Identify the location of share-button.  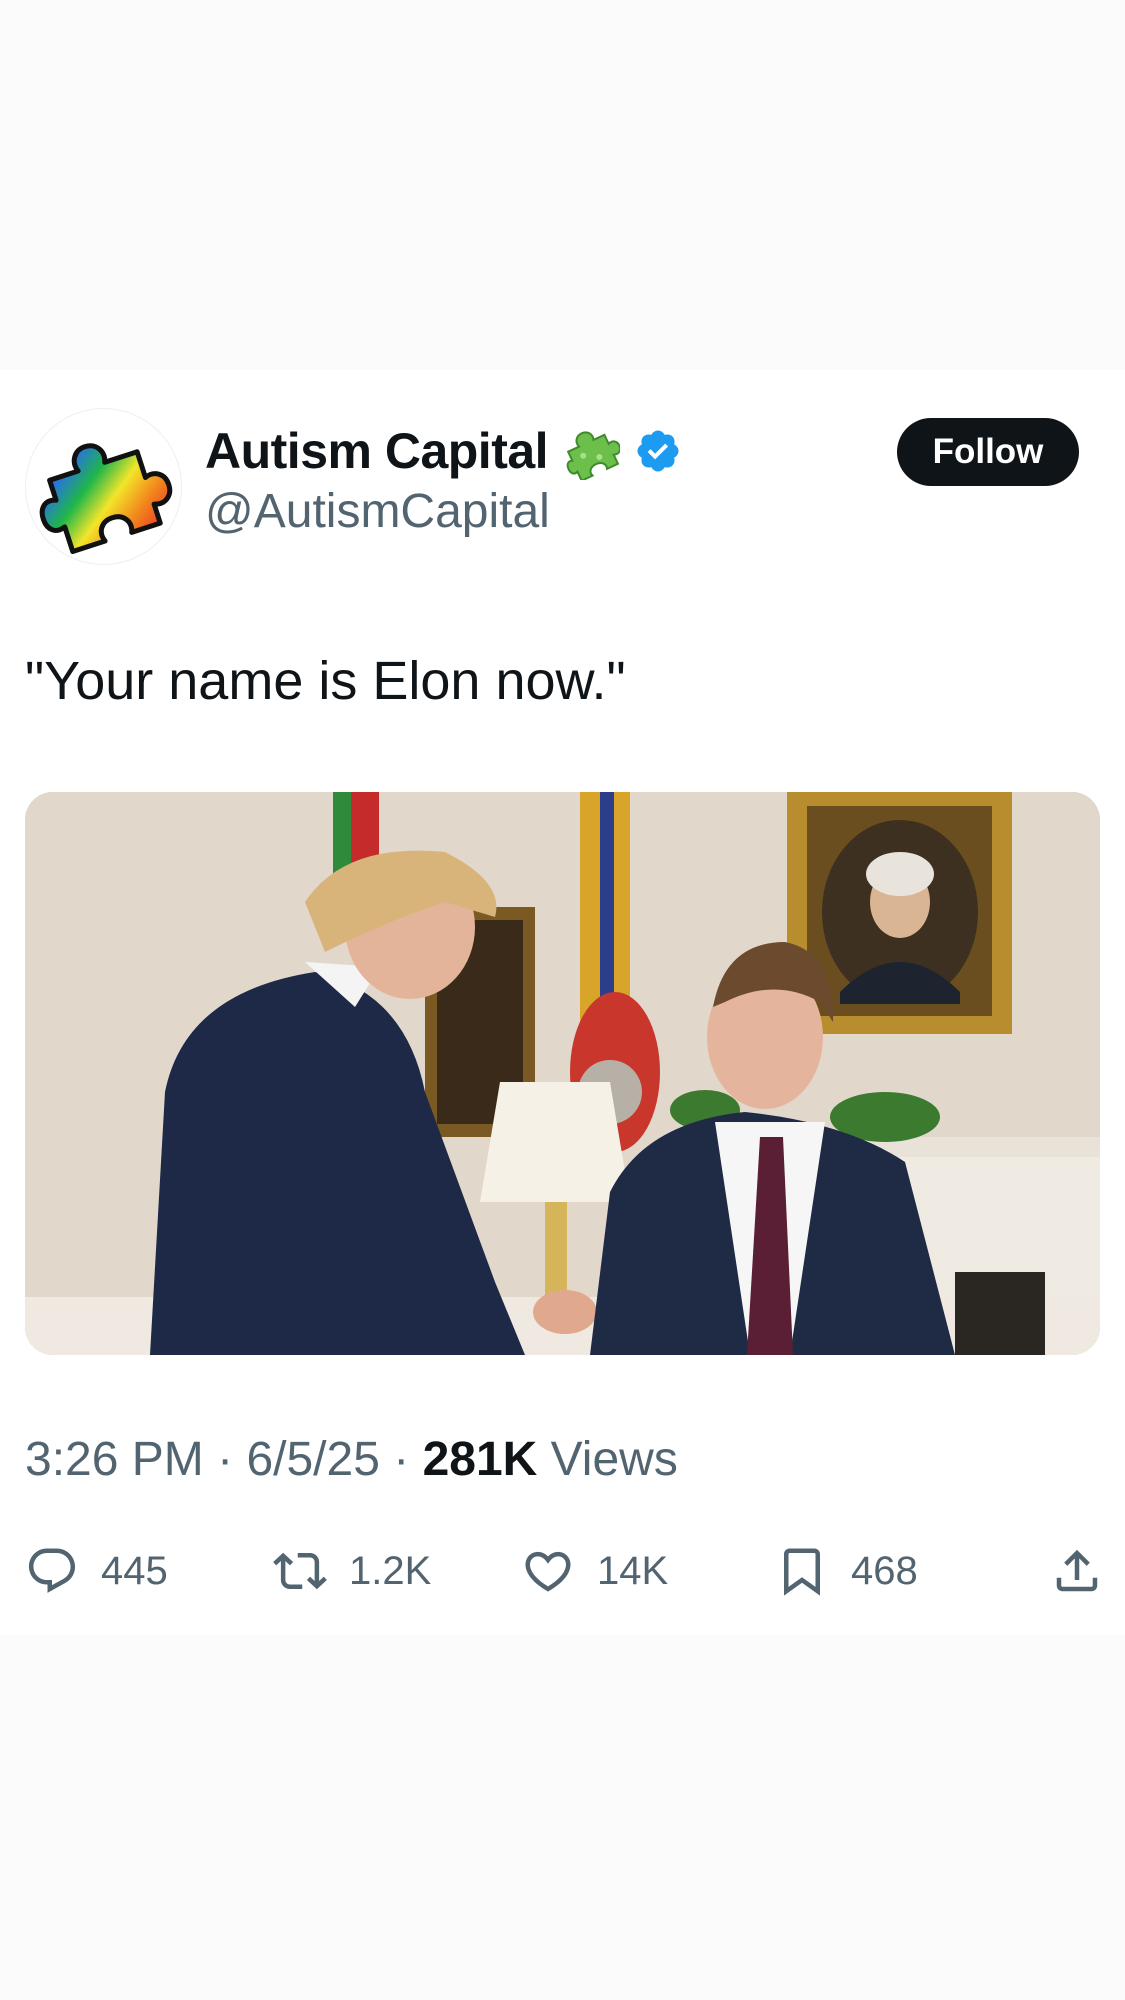
(1077, 1571).